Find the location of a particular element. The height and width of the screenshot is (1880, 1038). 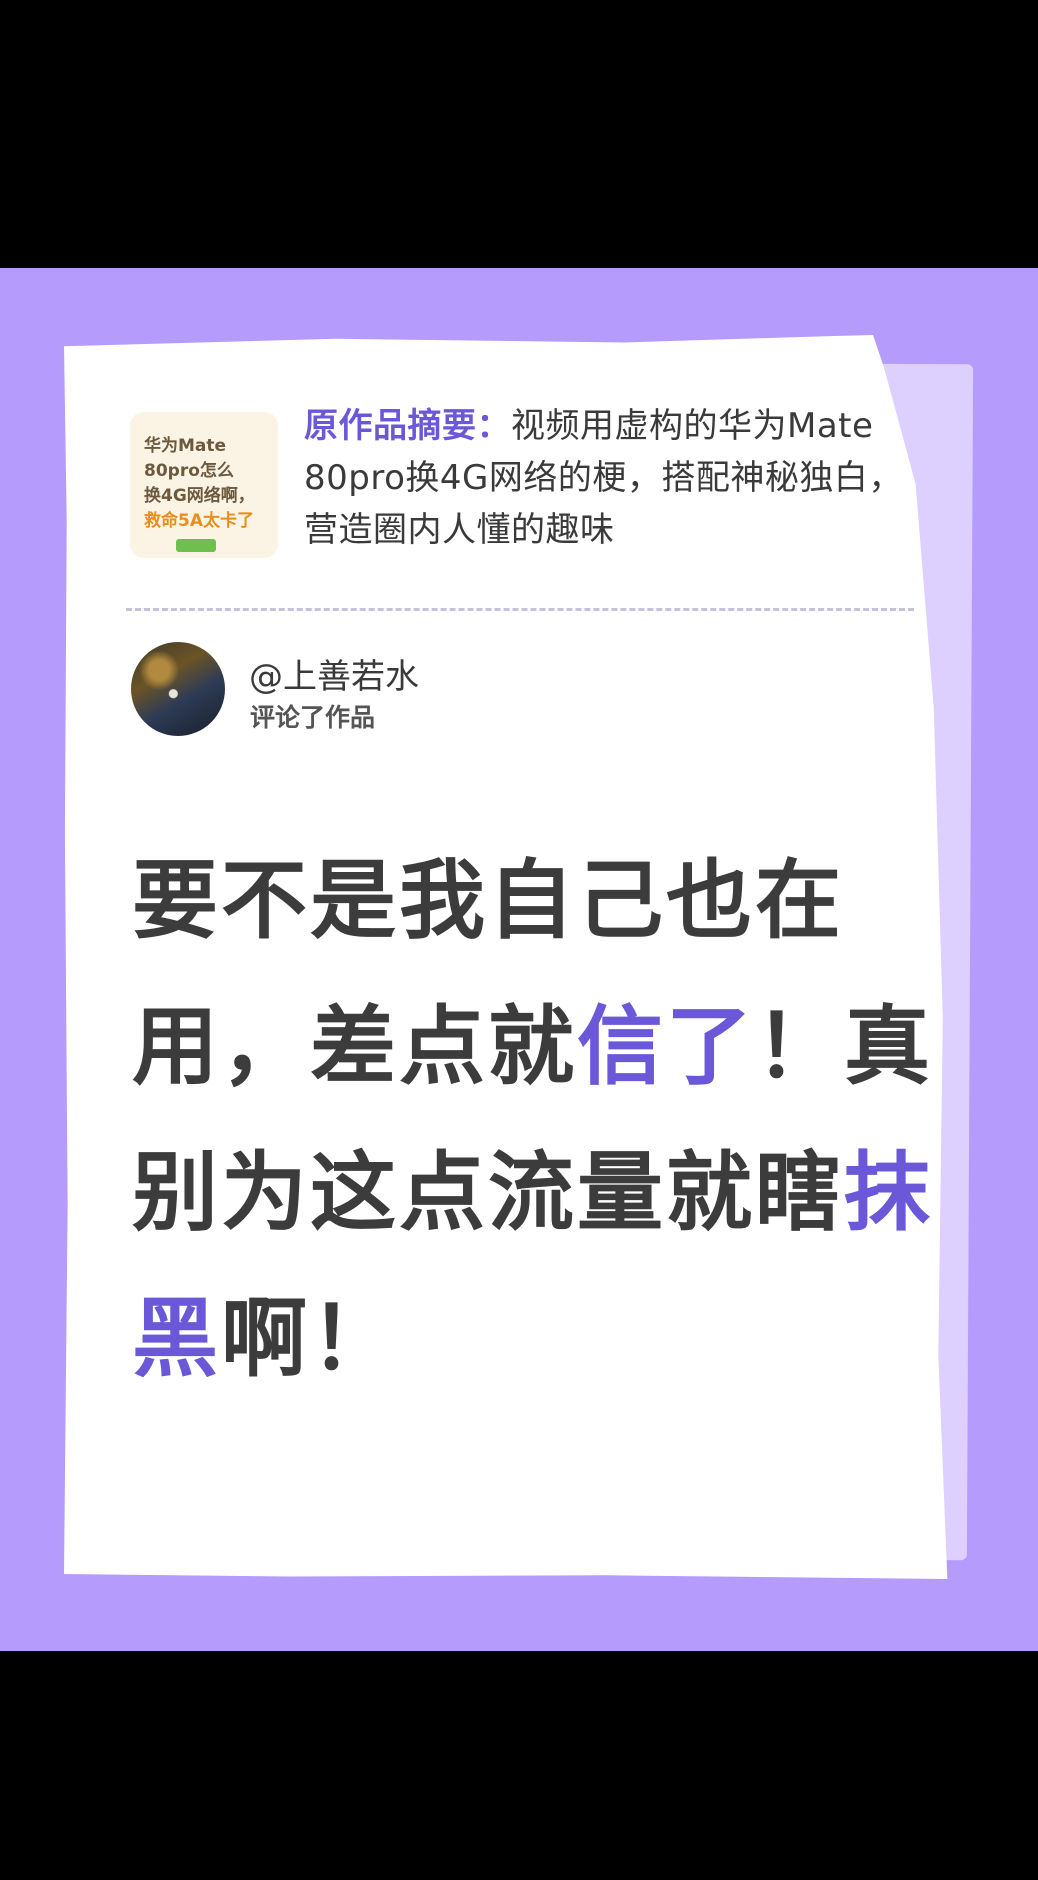

username: @上善若水 is located at coordinates (334, 673).